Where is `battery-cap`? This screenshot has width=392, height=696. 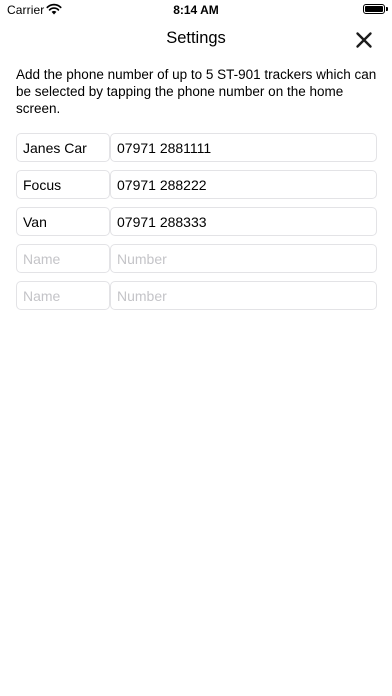
battery-cap is located at coordinates (387, 9).